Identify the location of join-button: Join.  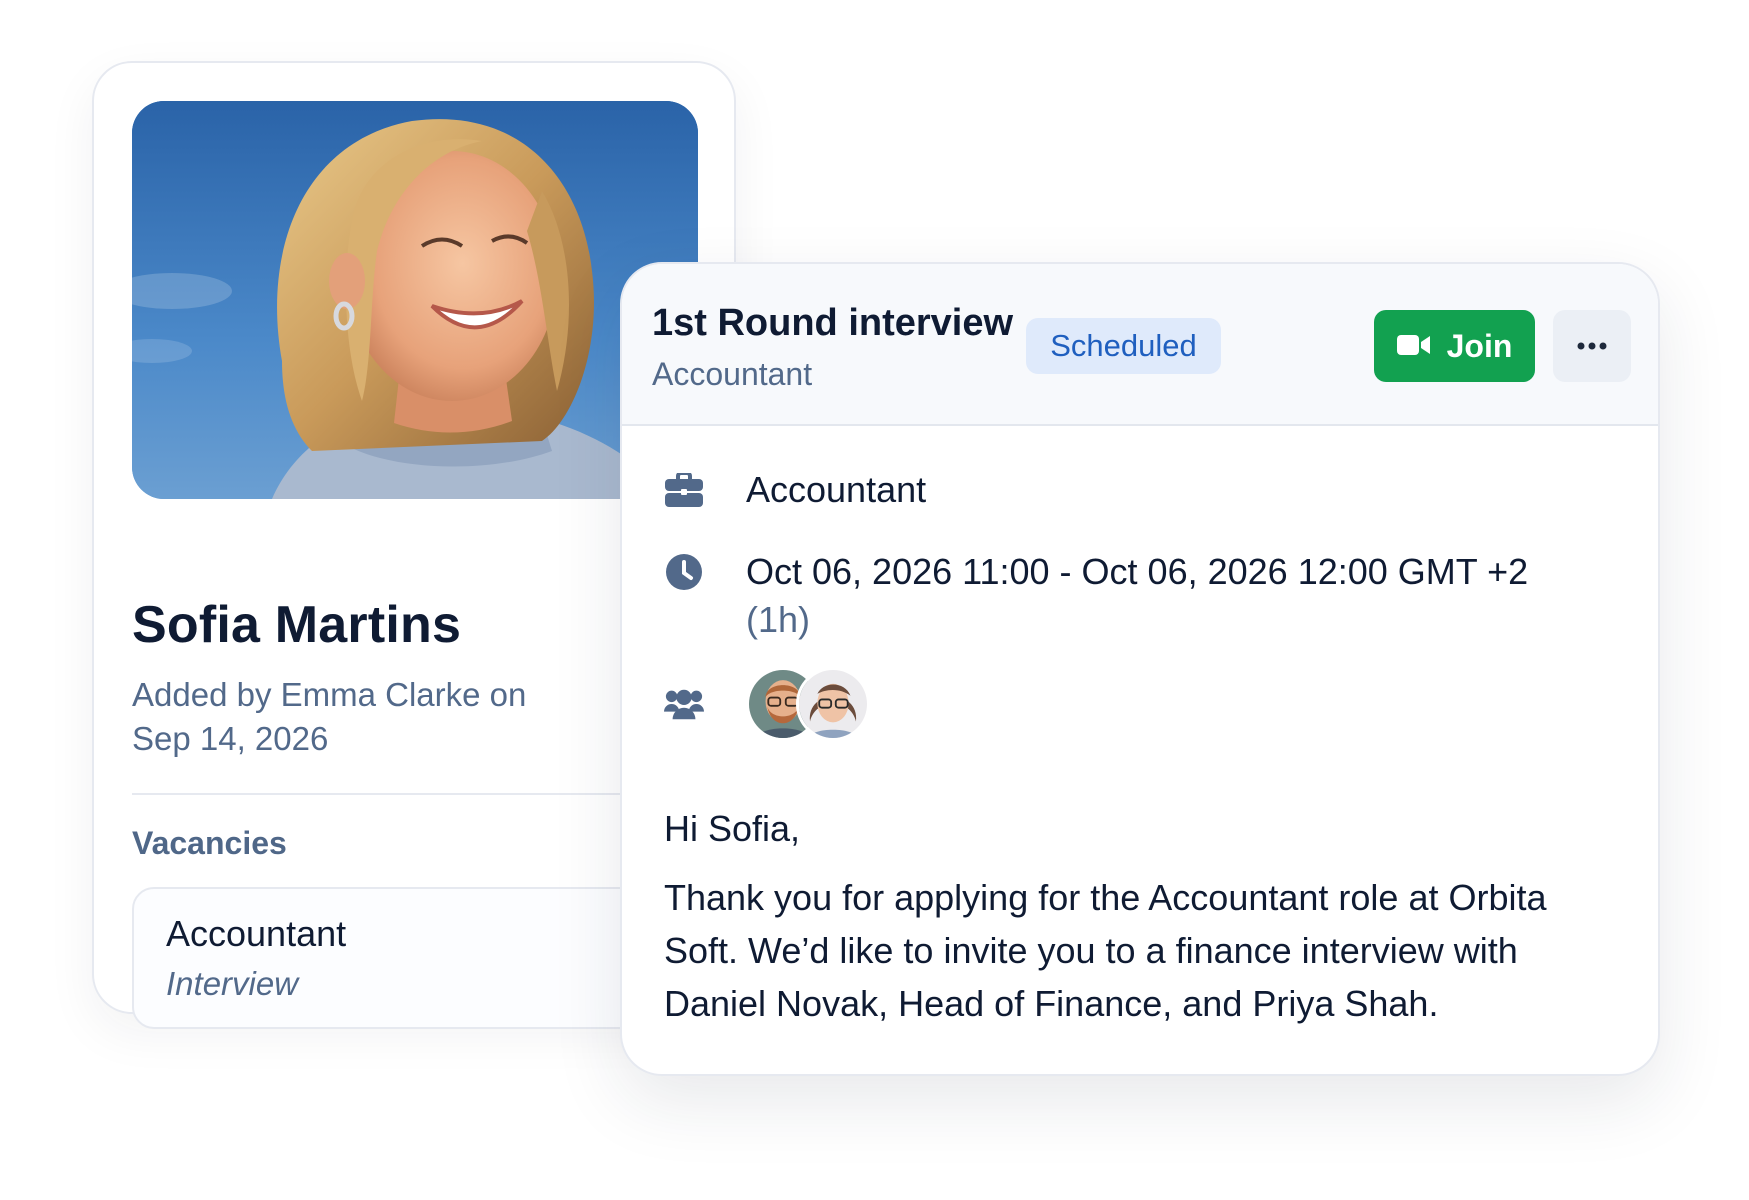
(1454, 346).